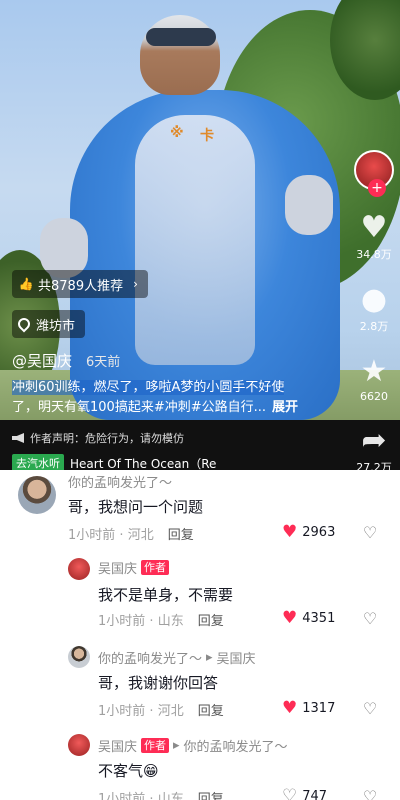 The width and height of the screenshot is (400, 800). Describe the element at coordinates (24, 324) in the screenshot. I see `location-pin-icon` at that location.